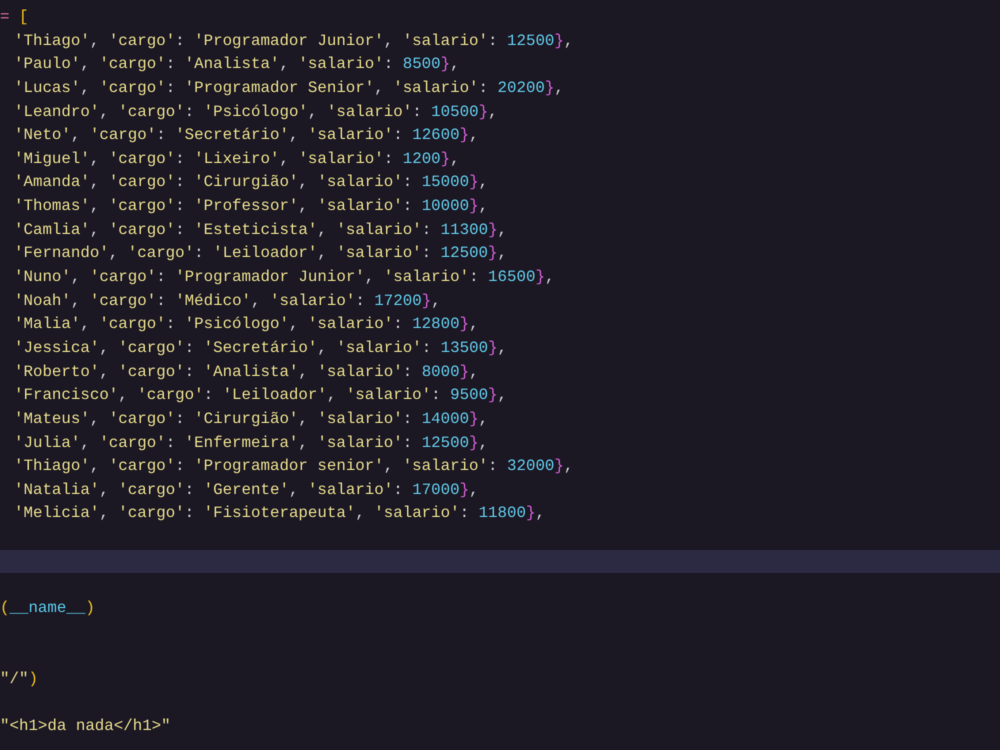 This screenshot has height=750, width=1000. I want to click on code-line: 'Julia', 'cargo': 'Enfermeira', 'salario': 12500},, so click(251, 443).